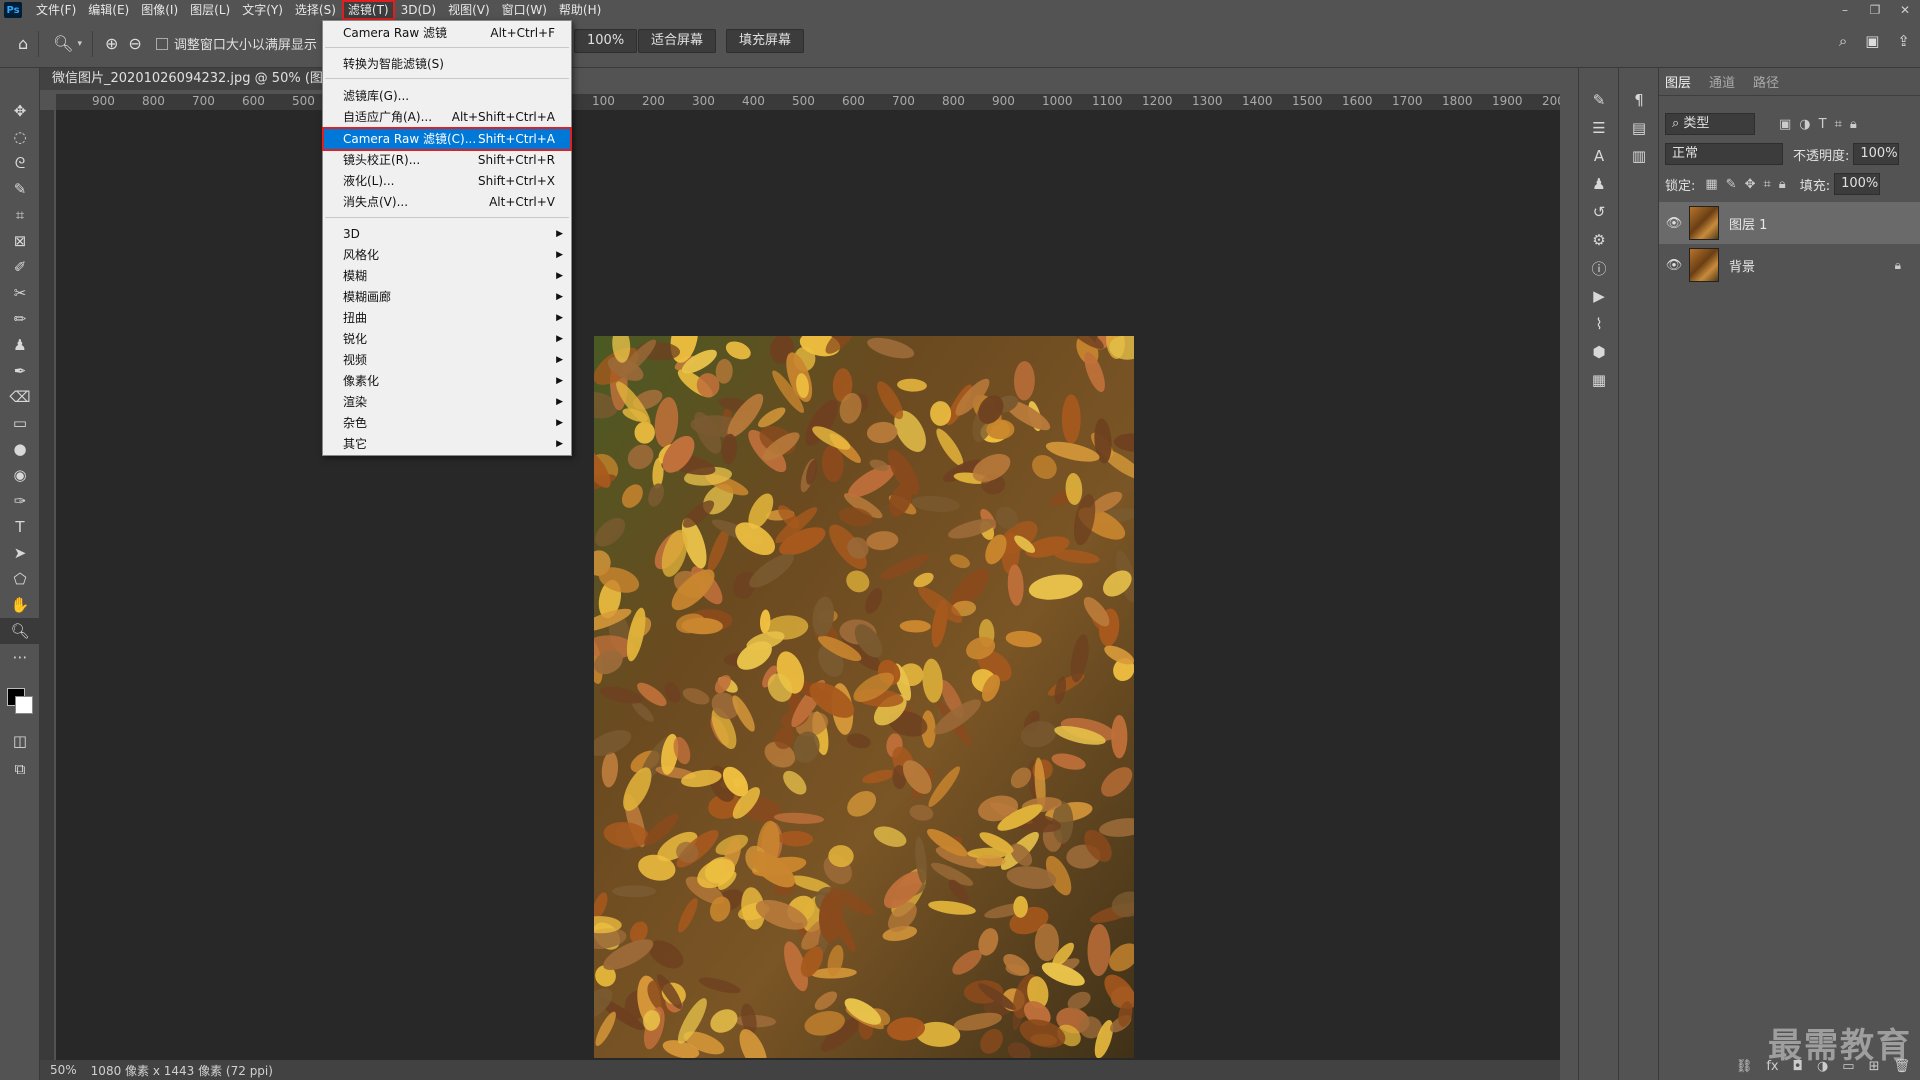 The width and height of the screenshot is (1920, 1080). What do you see at coordinates (1872, 41) in the screenshot?
I see `workspace-icon: ▣` at bounding box center [1872, 41].